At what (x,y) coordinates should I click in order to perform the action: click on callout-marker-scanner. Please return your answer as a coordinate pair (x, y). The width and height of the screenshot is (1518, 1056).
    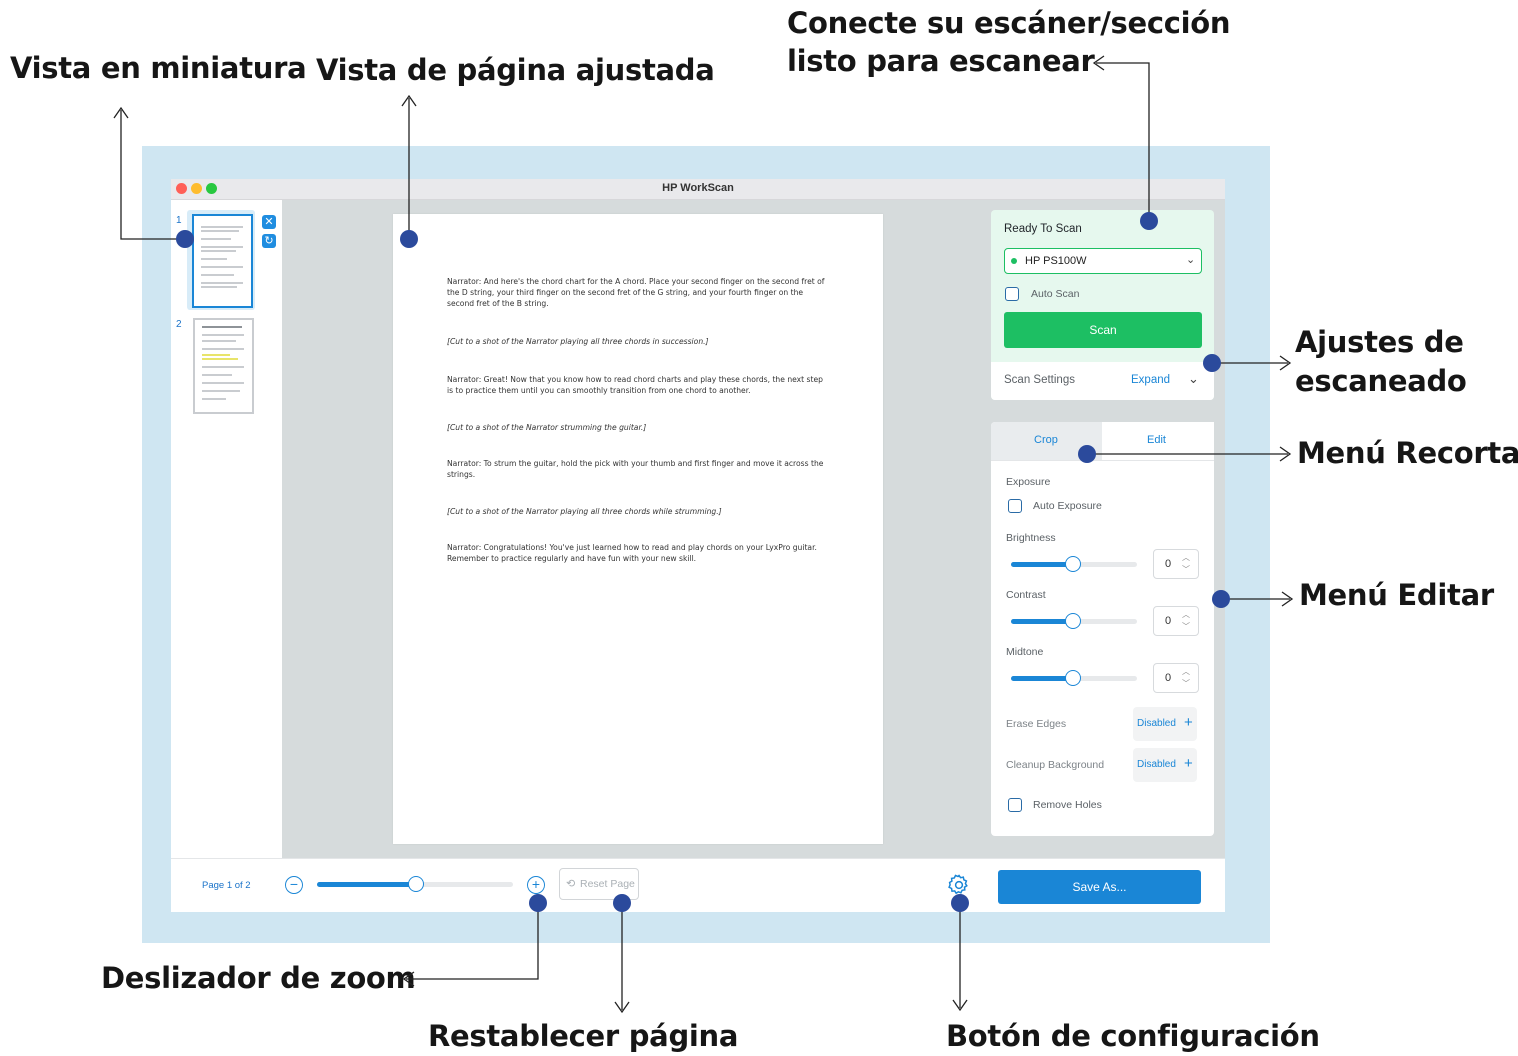
    Looking at the image, I should click on (1149, 221).